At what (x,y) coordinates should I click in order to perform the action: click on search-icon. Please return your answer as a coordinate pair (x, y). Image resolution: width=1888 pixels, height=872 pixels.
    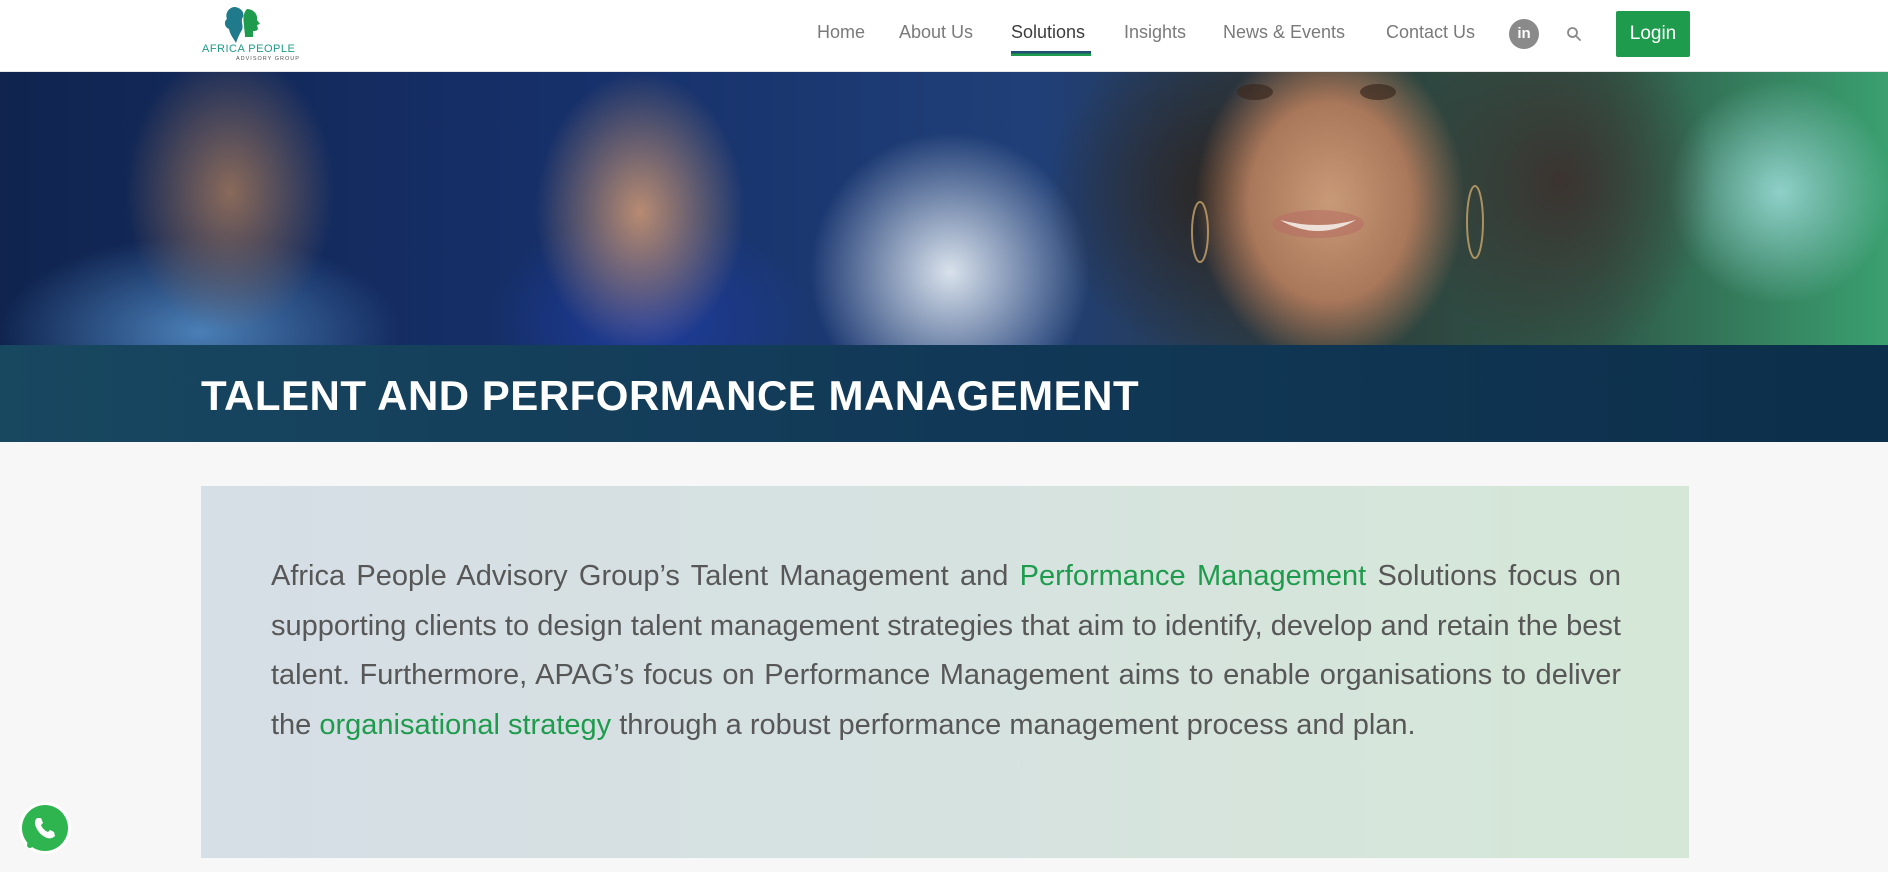
    Looking at the image, I should click on (1574, 34).